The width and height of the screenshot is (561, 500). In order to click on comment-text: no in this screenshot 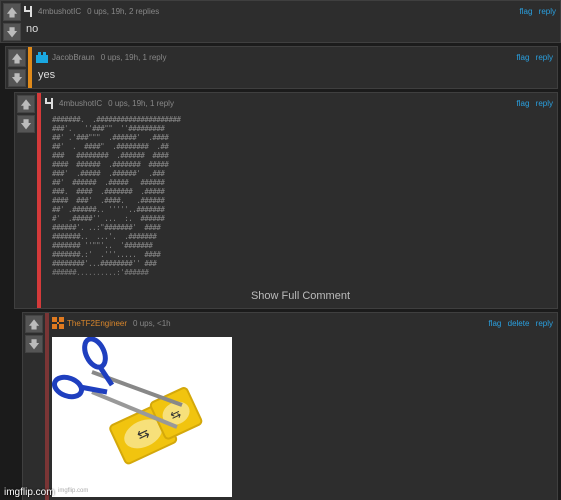, I will do `click(32, 29)`.